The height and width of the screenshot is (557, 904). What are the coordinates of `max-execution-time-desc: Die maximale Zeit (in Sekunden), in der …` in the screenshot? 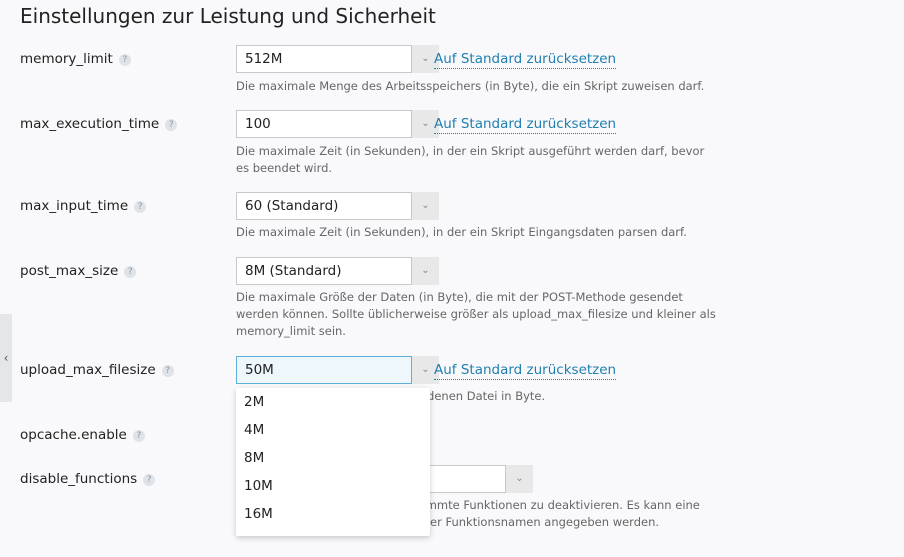 It's located at (470, 159).